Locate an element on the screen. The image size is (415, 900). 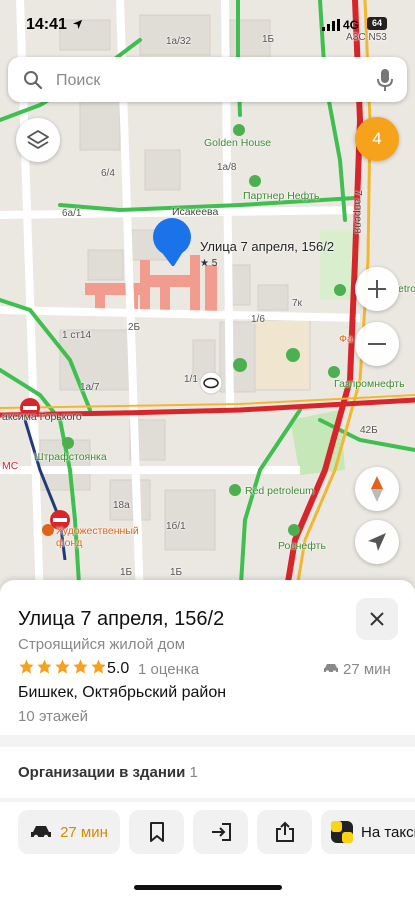
map-label: 6а/1 is located at coordinates (72, 213).